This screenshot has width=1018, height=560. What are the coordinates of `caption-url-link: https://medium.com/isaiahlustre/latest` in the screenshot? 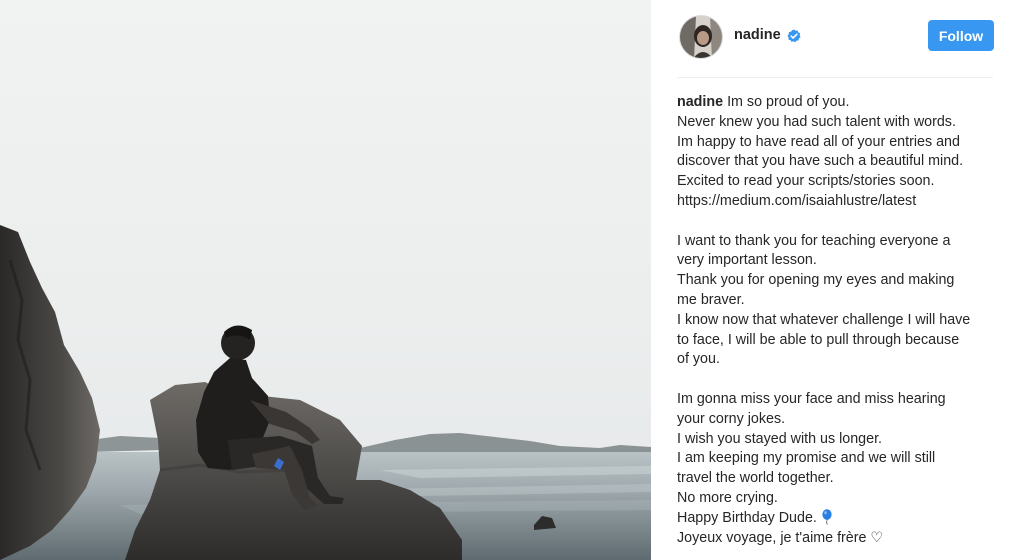 It's located at (838, 202).